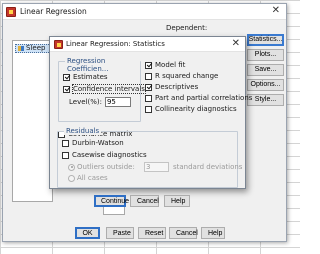 This screenshot has height=254, width=320. What do you see at coordinates (148, 87) in the screenshot?
I see `descriptives-check-icon` at bounding box center [148, 87].